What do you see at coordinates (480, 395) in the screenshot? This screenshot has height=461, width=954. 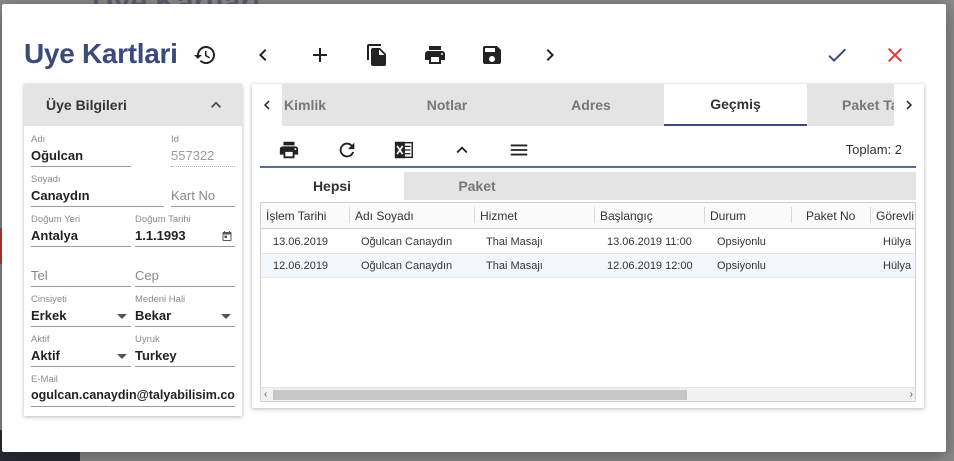 I see `scrollbar-thumb` at bounding box center [480, 395].